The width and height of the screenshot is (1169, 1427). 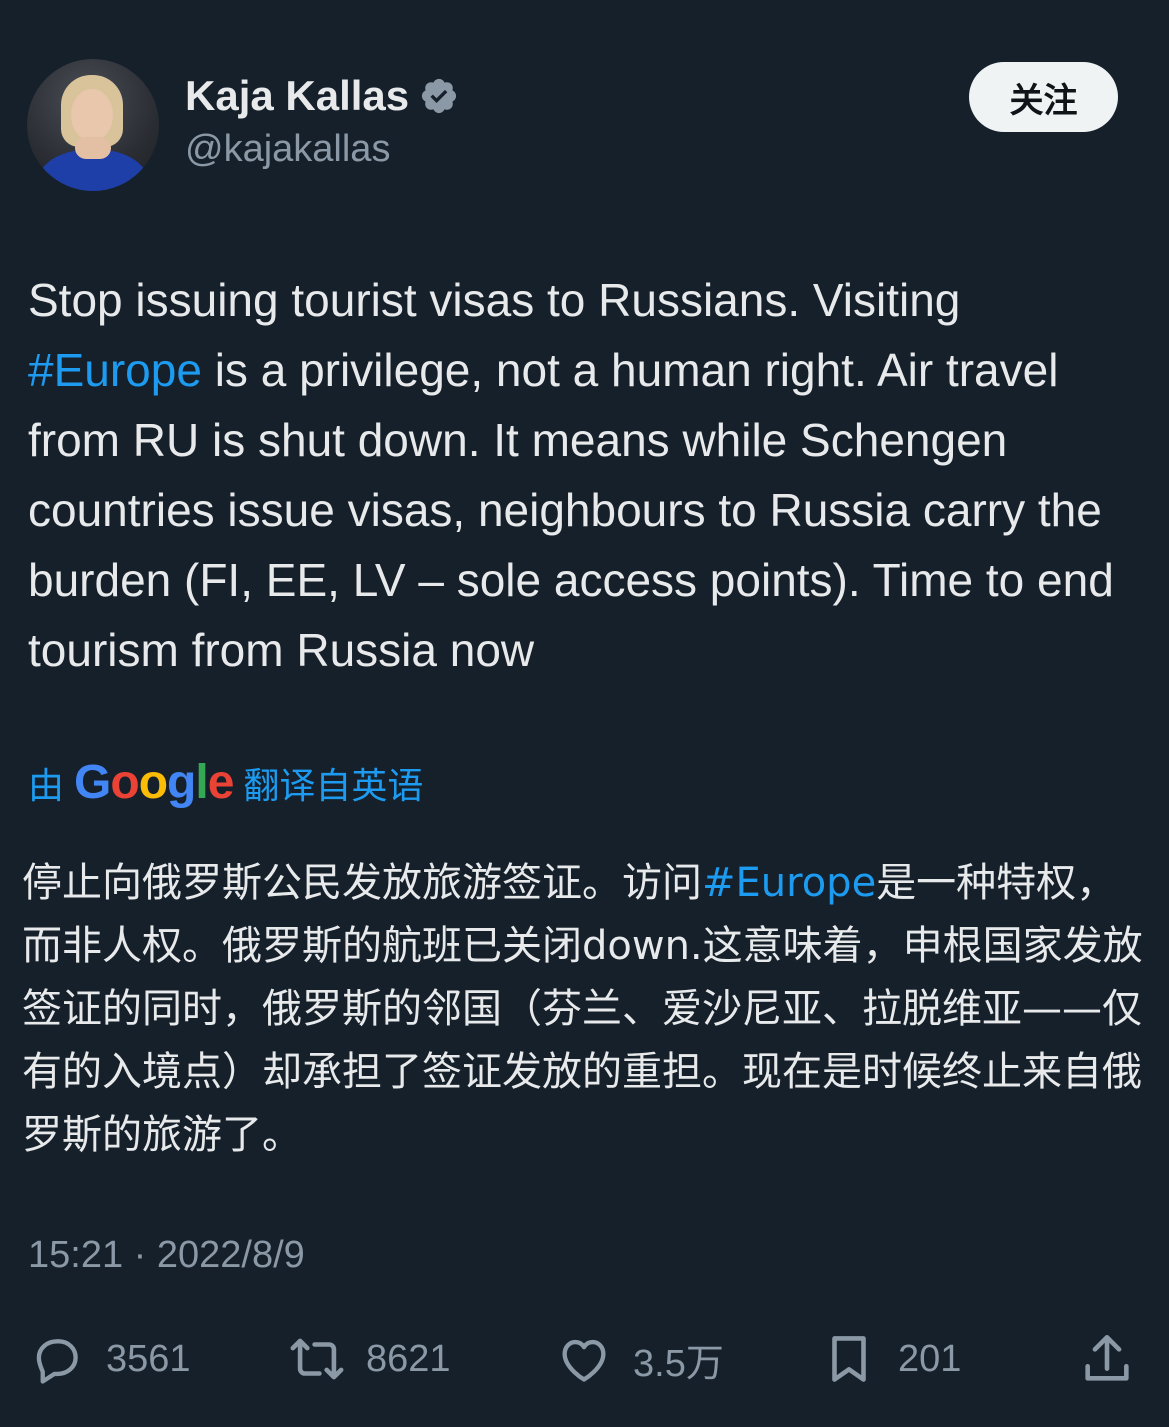 What do you see at coordinates (789, 883) in the screenshot?
I see `translated-hashtag-link: #Europe` at bounding box center [789, 883].